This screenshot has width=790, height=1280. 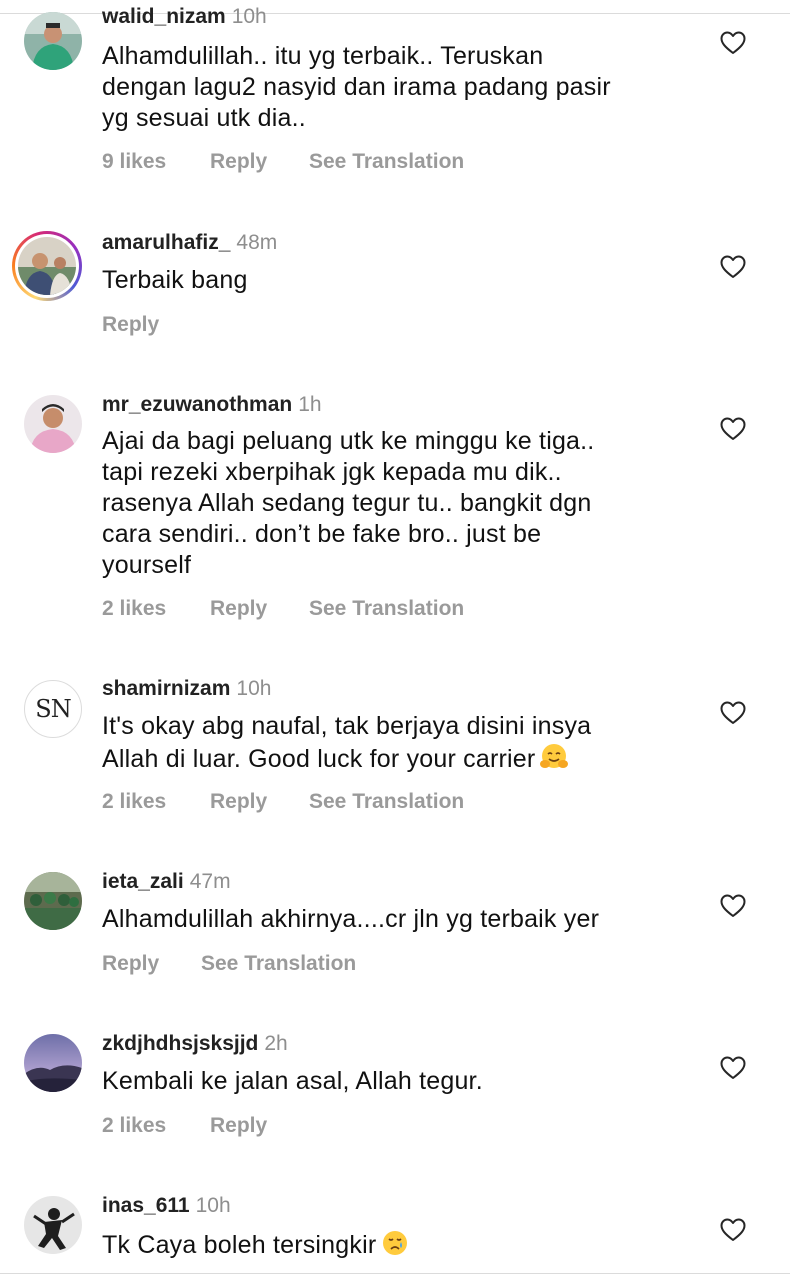 I want to click on comment-header: ieta_zali 47m, so click(x=166, y=882).